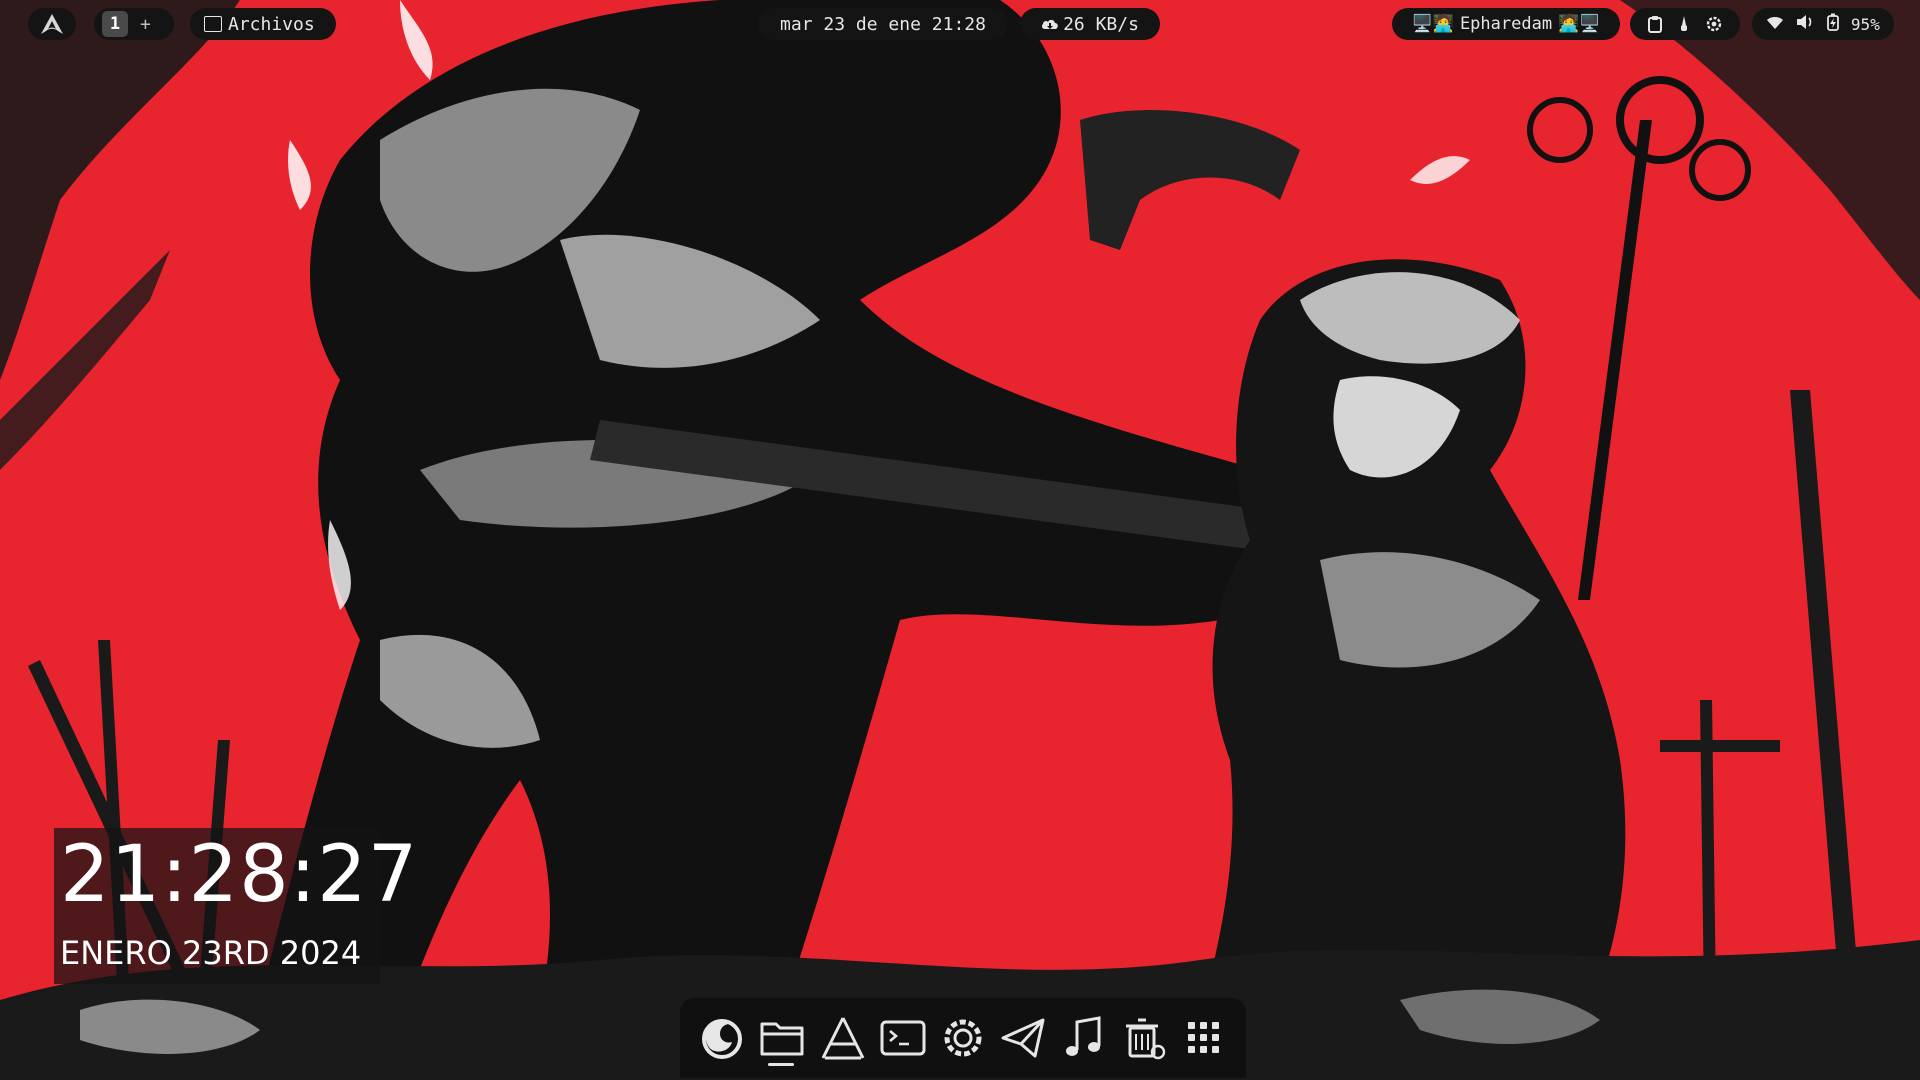  What do you see at coordinates (1101, 24) in the screenshot?
I see `network-speed-label: 26 KB/s` at bounding box center [1101, 24].